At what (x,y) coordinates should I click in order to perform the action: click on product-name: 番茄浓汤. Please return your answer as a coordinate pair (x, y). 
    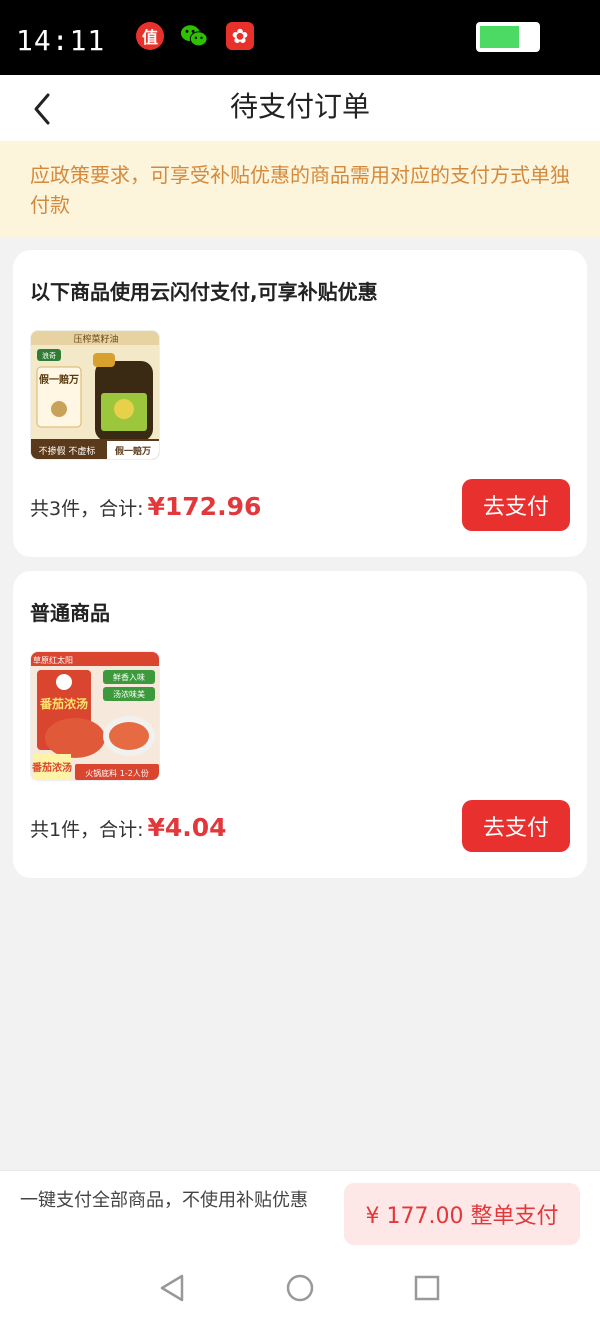
    Looking at the image, I should click on (63, 703).